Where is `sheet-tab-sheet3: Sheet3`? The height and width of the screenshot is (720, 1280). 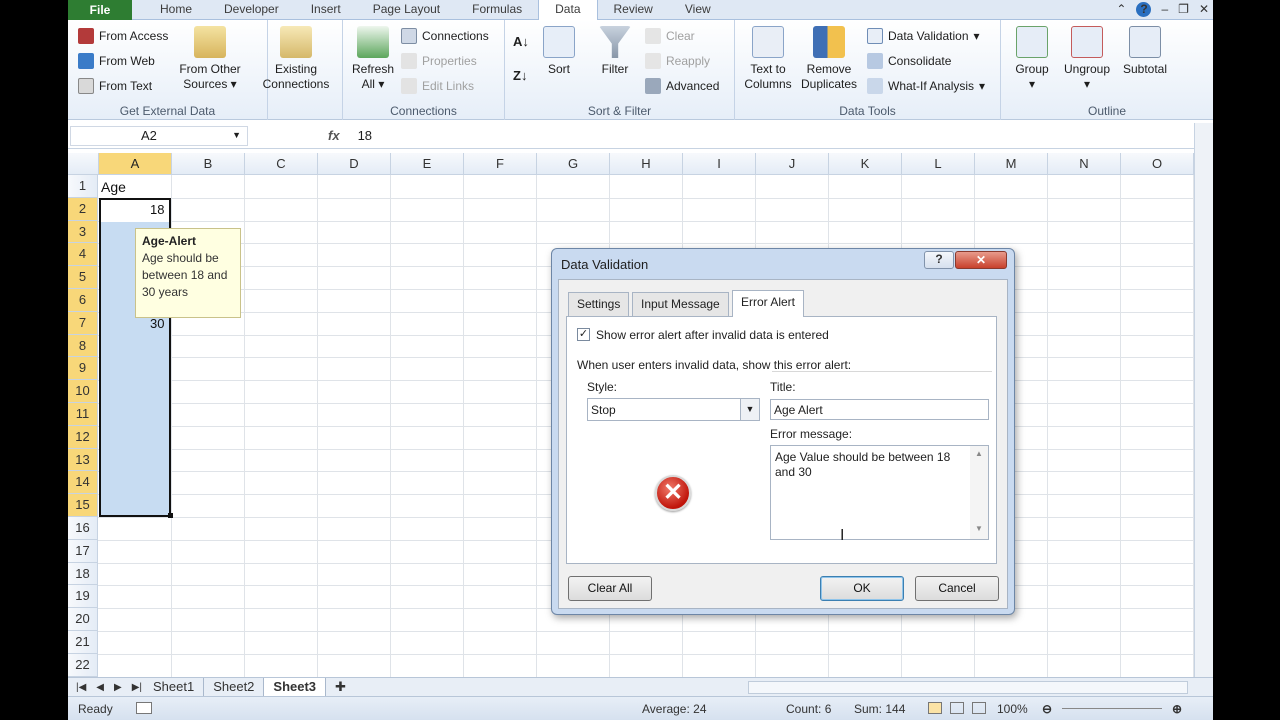 sheet-tab-sheet3: Sheet3 is located at coordinates (295, 687).